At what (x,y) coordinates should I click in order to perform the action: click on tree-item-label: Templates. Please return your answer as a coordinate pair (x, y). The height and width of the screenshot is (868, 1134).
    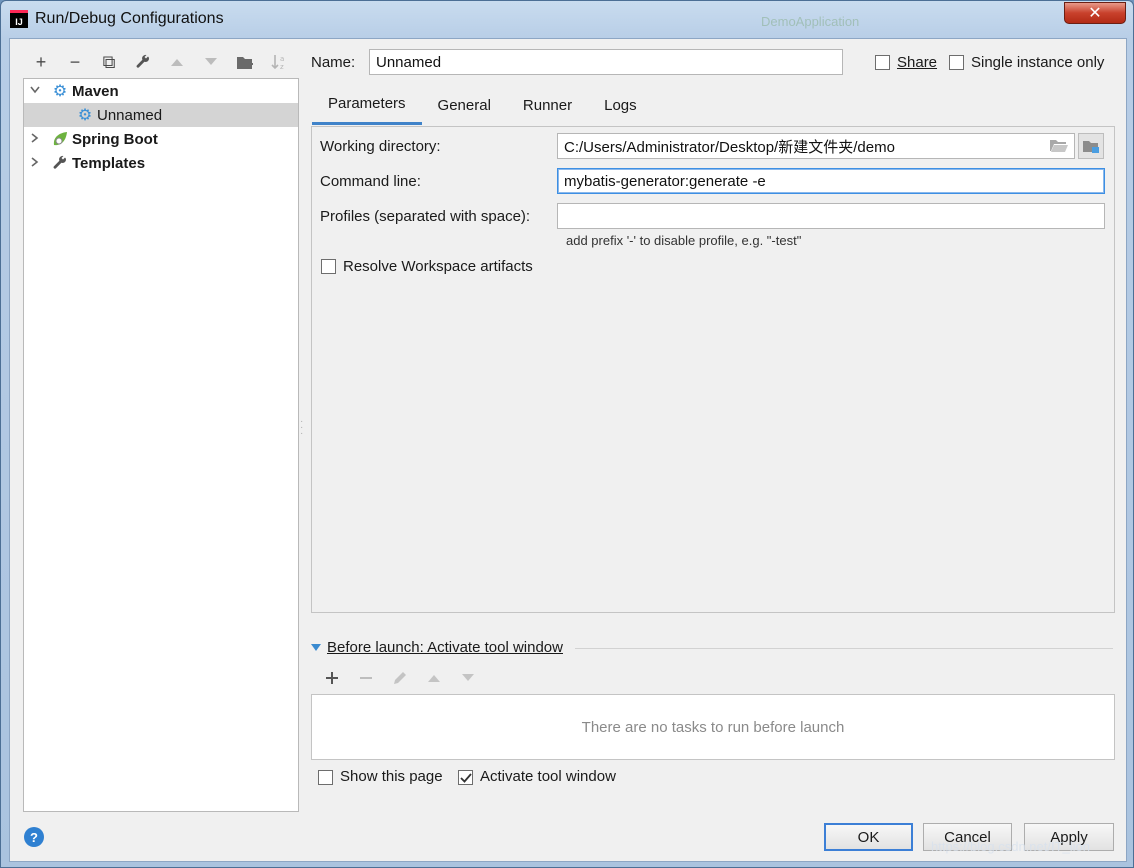
    Looking at the image, I should click on (109, 163).